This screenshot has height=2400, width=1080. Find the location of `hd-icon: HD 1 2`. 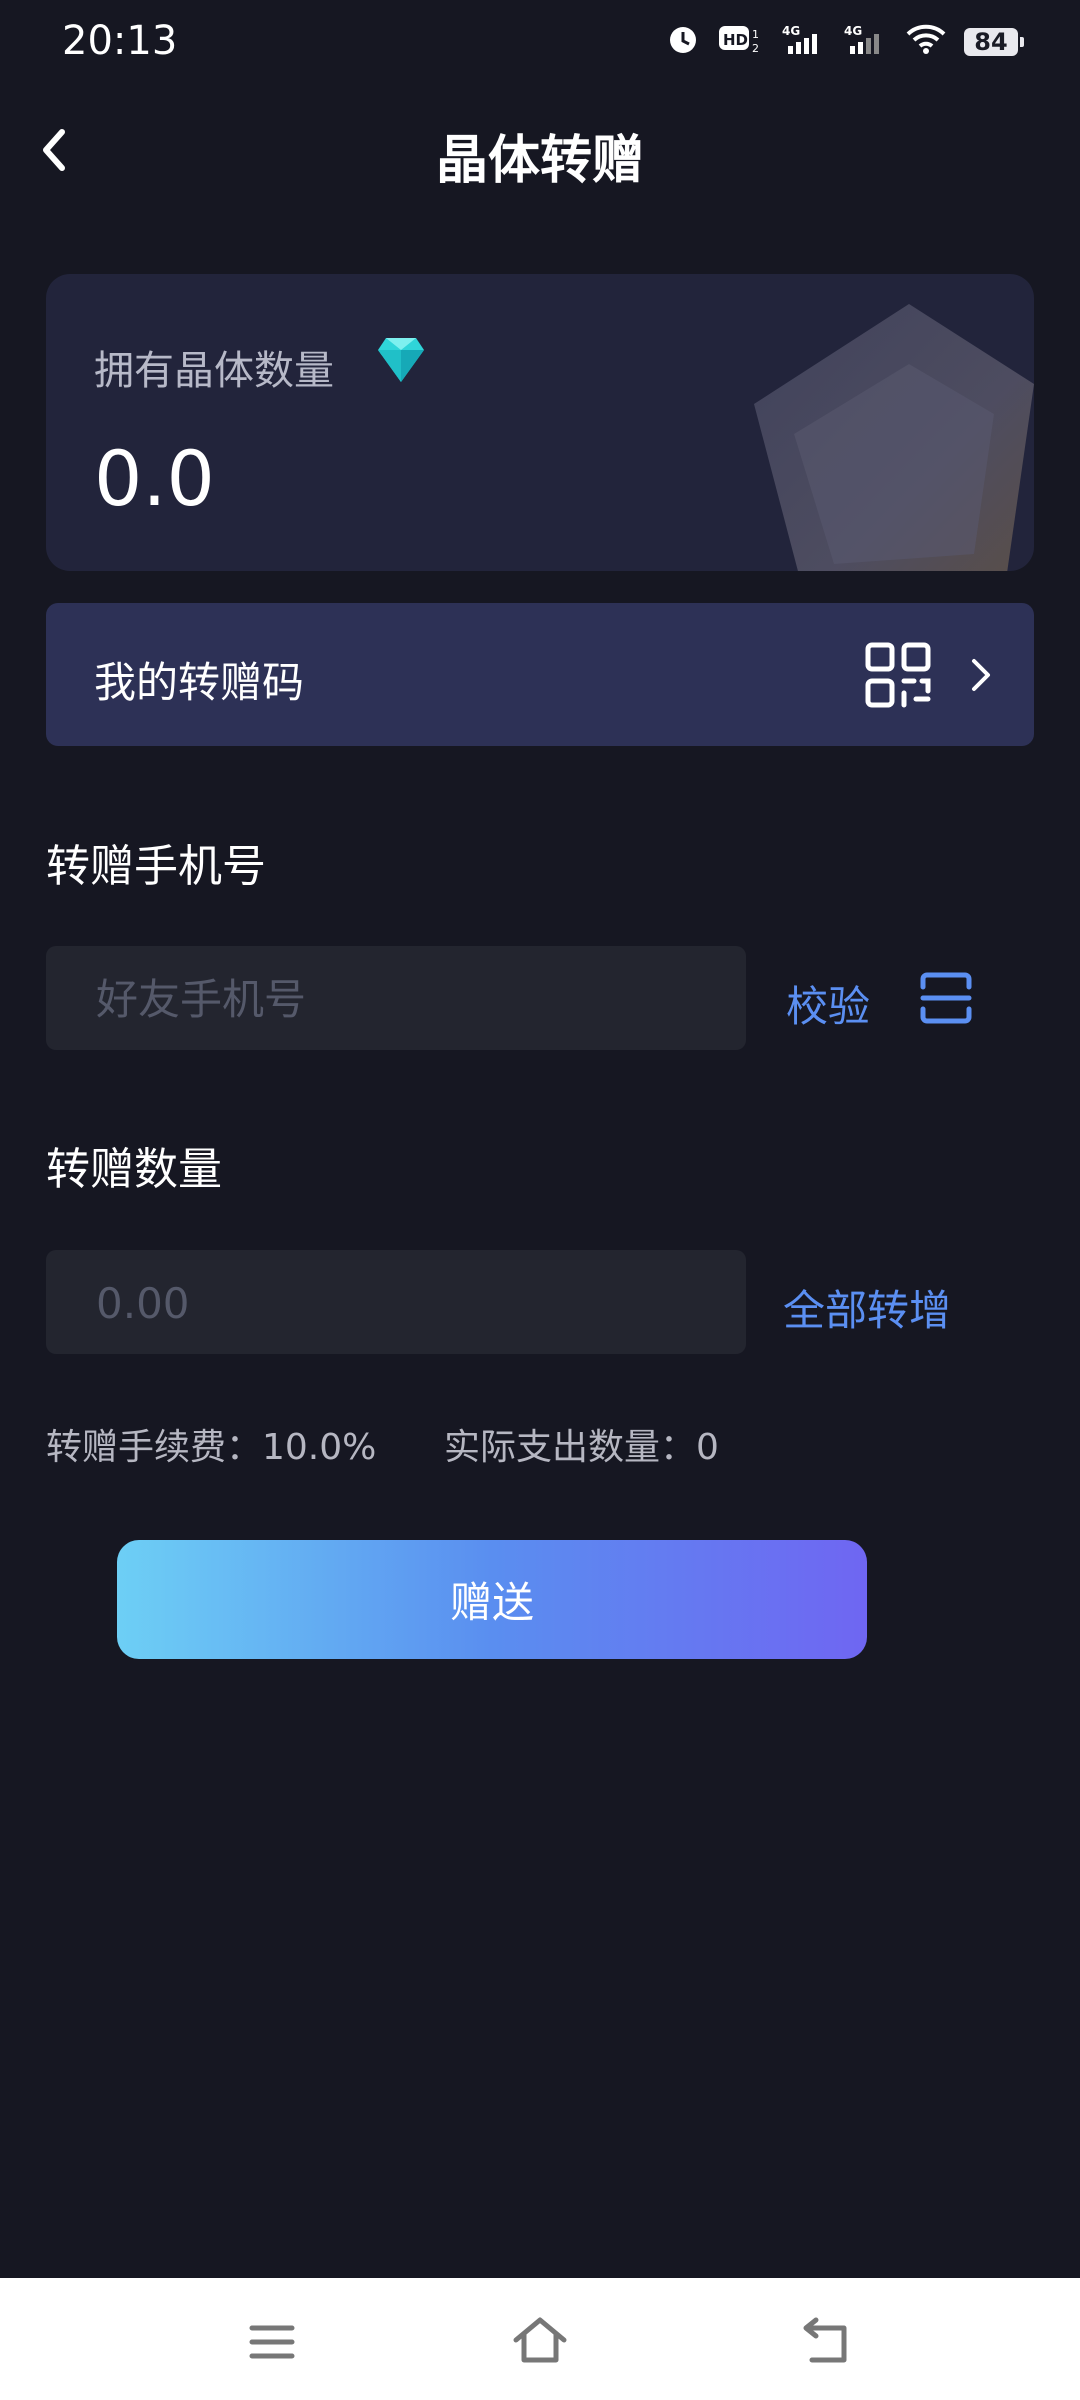

hd-icon: HD 1 2 is located at coordinates (741, 42).